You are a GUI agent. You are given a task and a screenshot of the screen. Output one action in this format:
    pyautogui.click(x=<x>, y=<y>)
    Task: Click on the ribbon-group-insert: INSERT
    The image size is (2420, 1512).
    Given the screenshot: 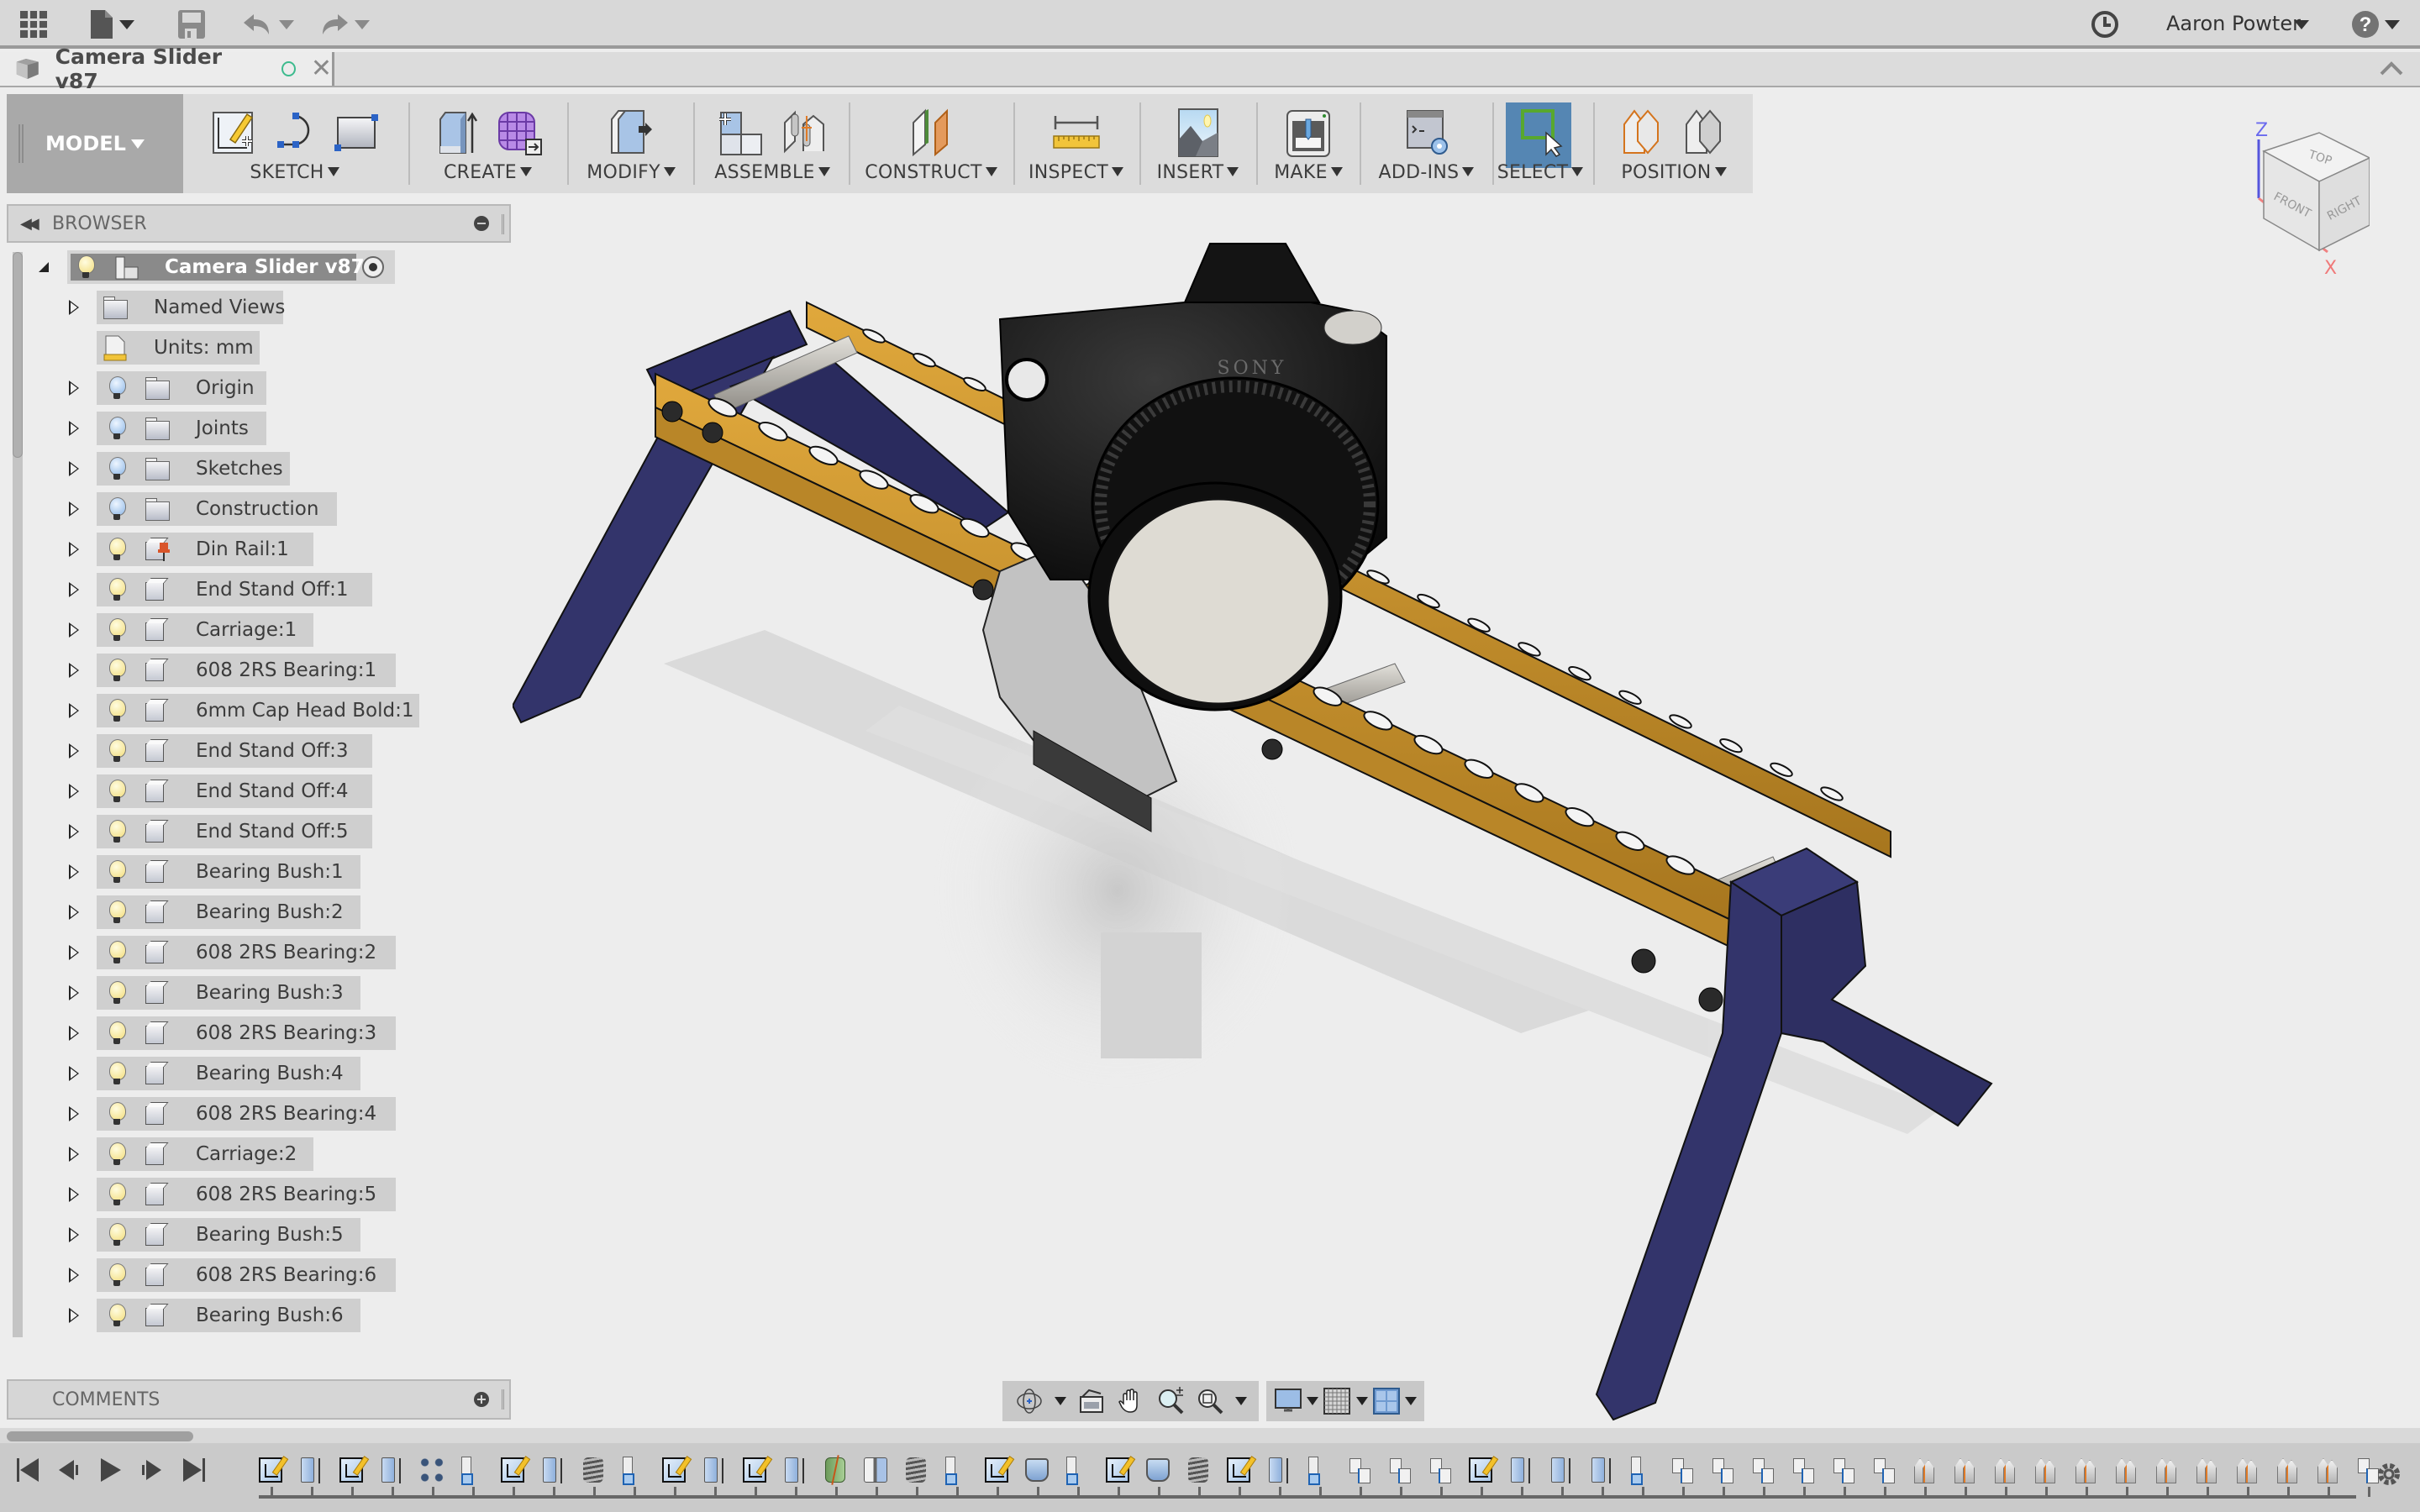 What is the action you would take?
    pyautogui.click(x=1198, y=143)
    